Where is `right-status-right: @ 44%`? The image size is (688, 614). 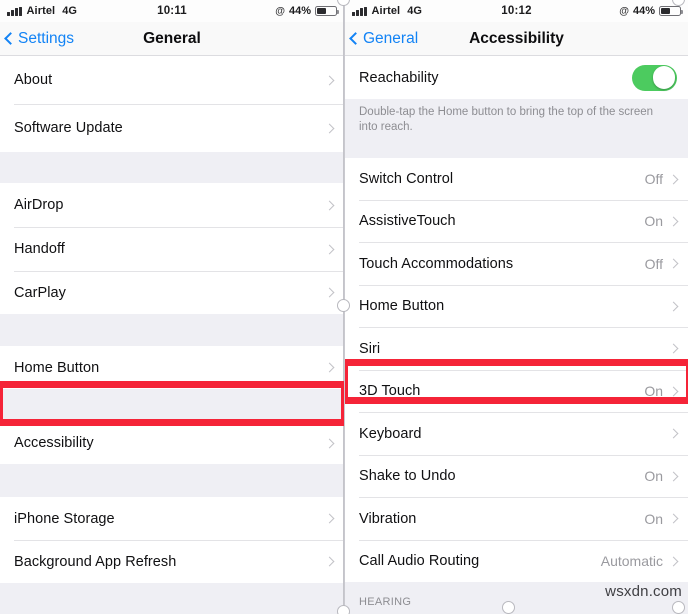 right-status-right: @ 44% is located at coordinates (651, 11).